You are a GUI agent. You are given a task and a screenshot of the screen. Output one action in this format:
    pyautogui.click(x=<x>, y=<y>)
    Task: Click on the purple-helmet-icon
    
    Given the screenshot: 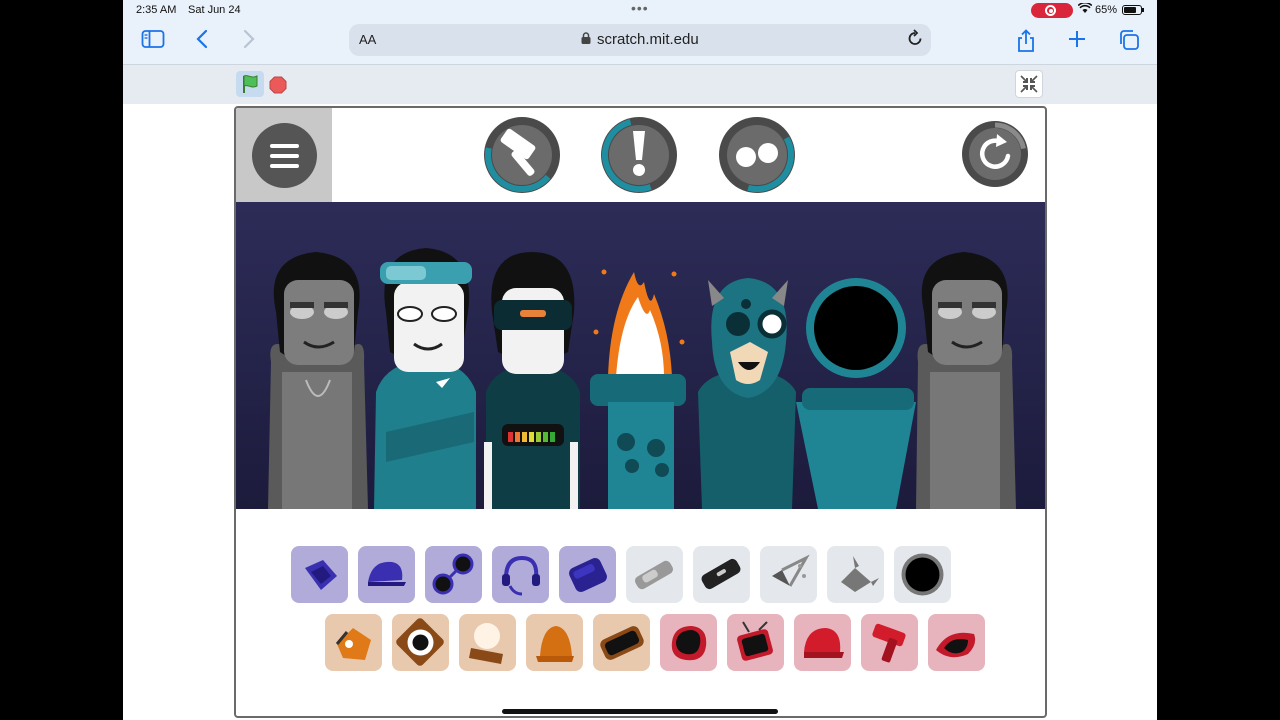 What is the action you would take?
    pyautogui.click(x=587, y=574)
    